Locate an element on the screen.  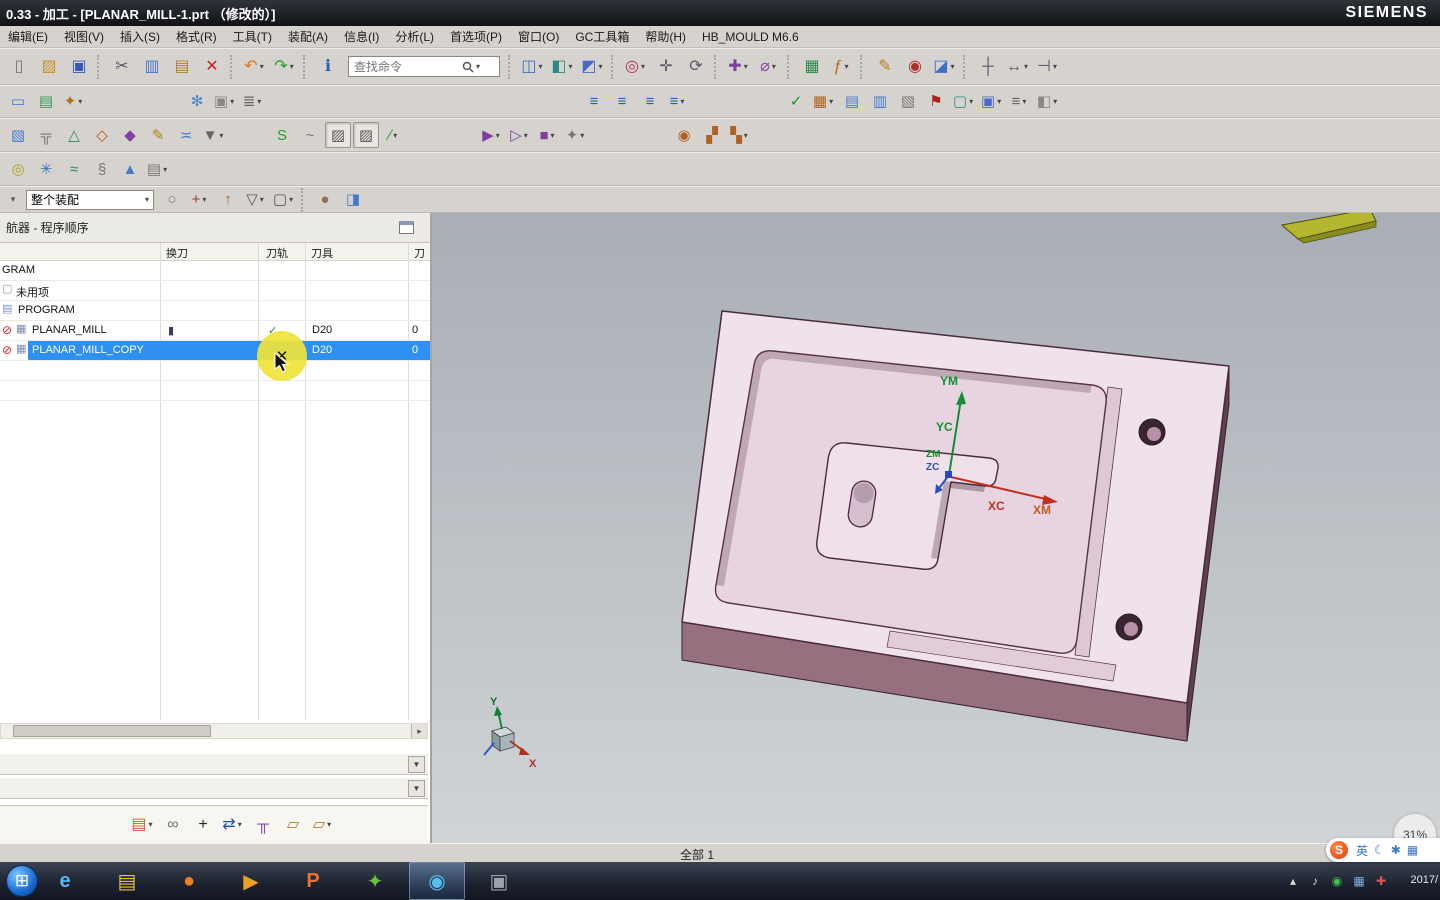
create-method-icon: ◇ is located at coordinates (102, 135).